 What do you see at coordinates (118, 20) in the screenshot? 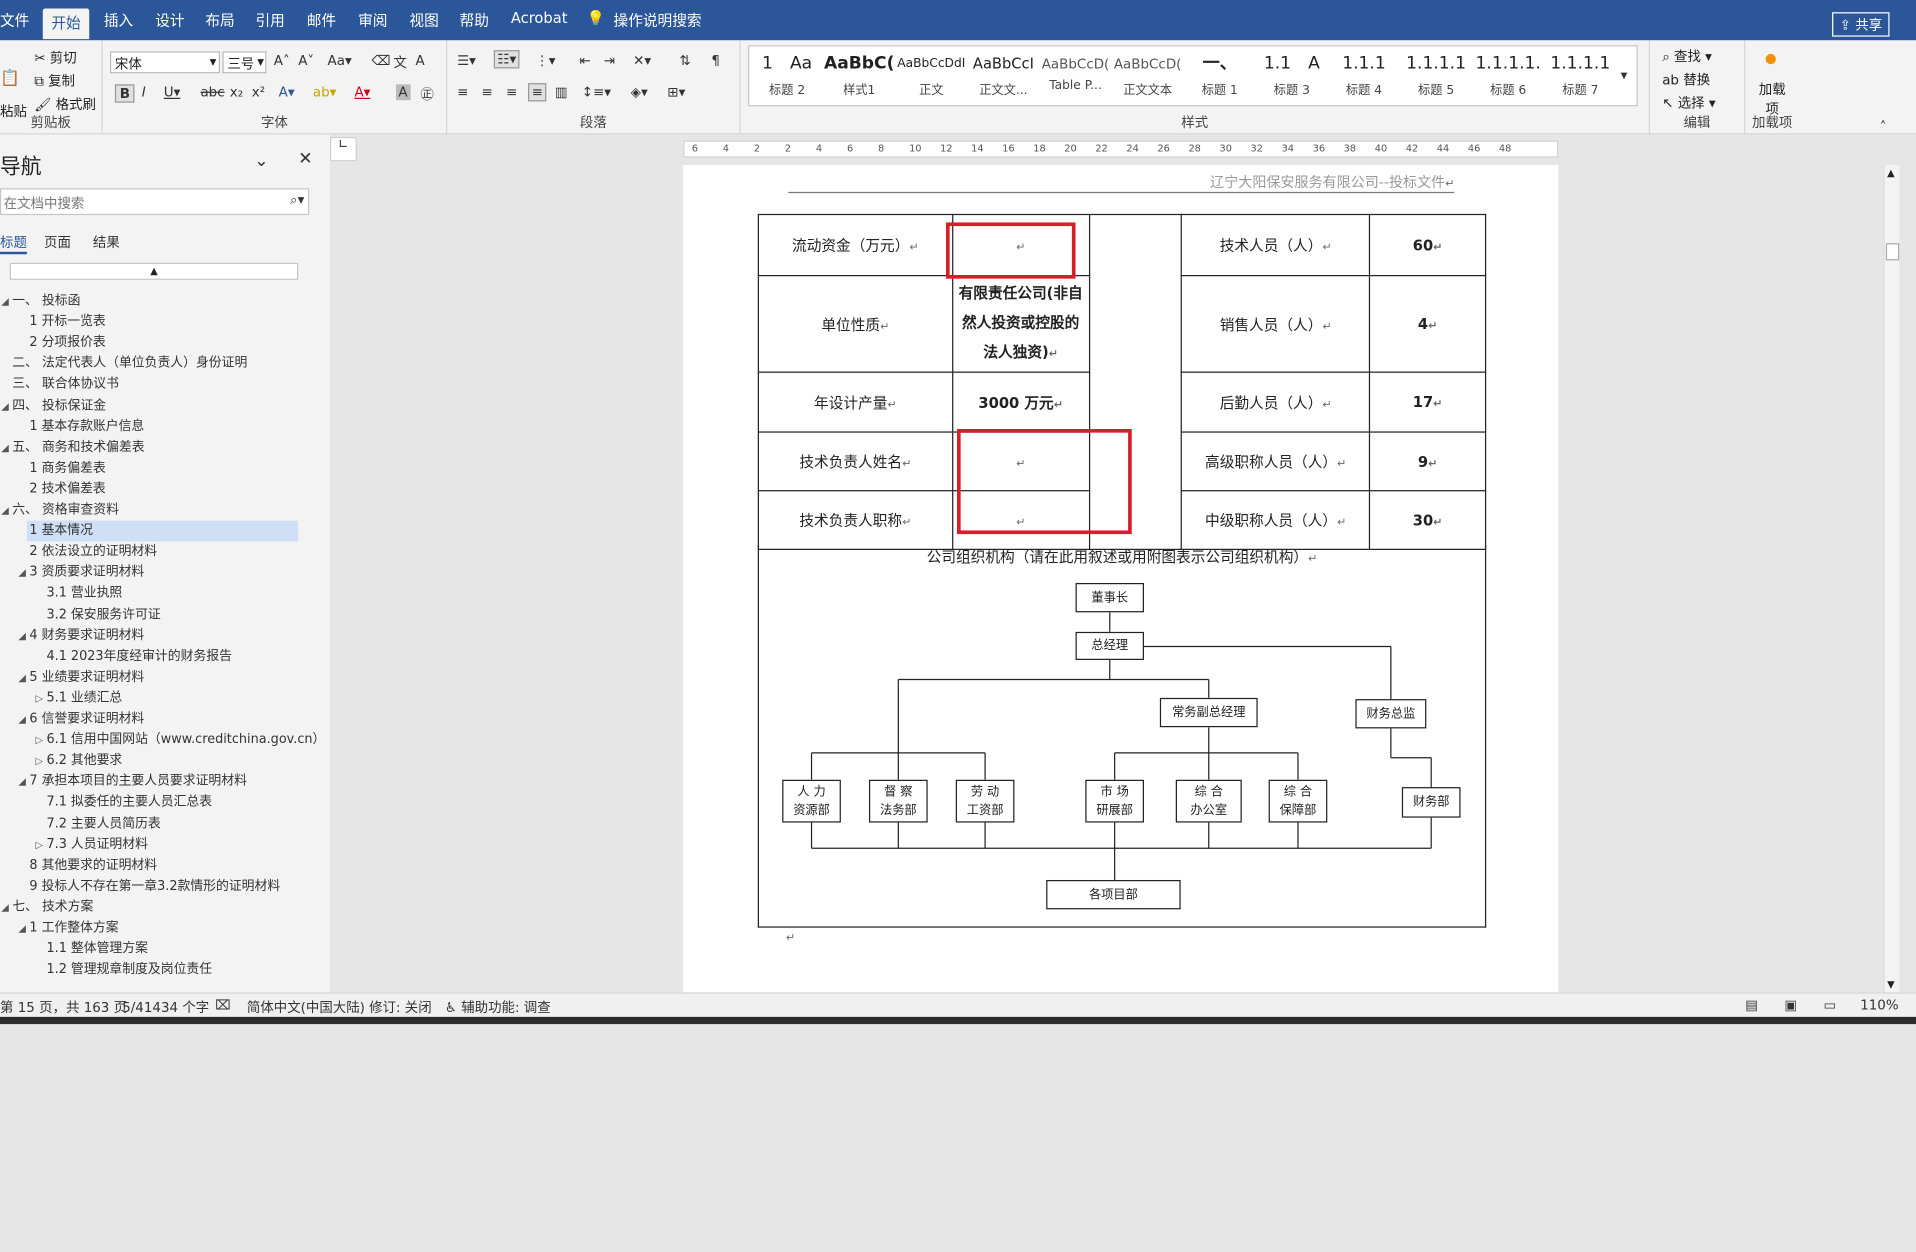
I see `tab-insert: 插入` at bounding box center [118, 20].